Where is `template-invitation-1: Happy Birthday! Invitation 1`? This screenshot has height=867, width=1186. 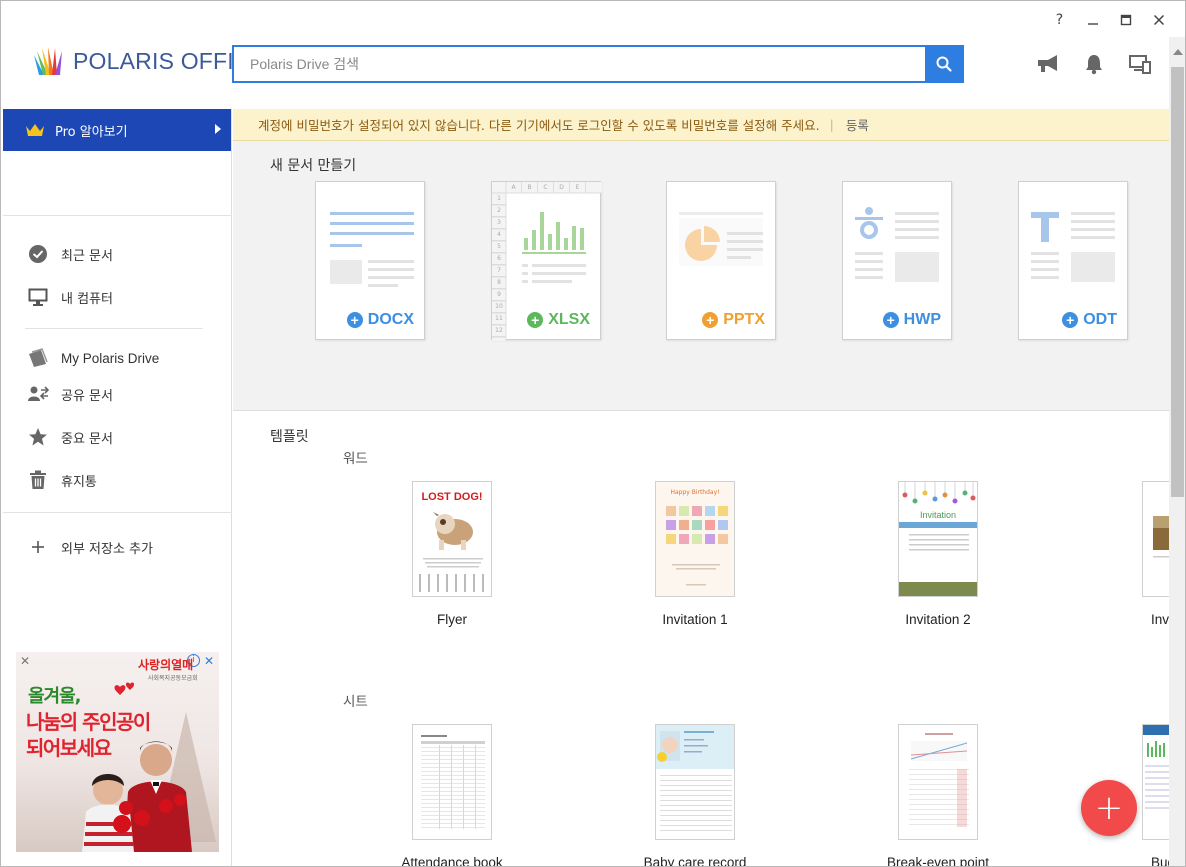
template-invitation-1: Happy Birthday! Invitation 1 is located at coordinates (695, 554).